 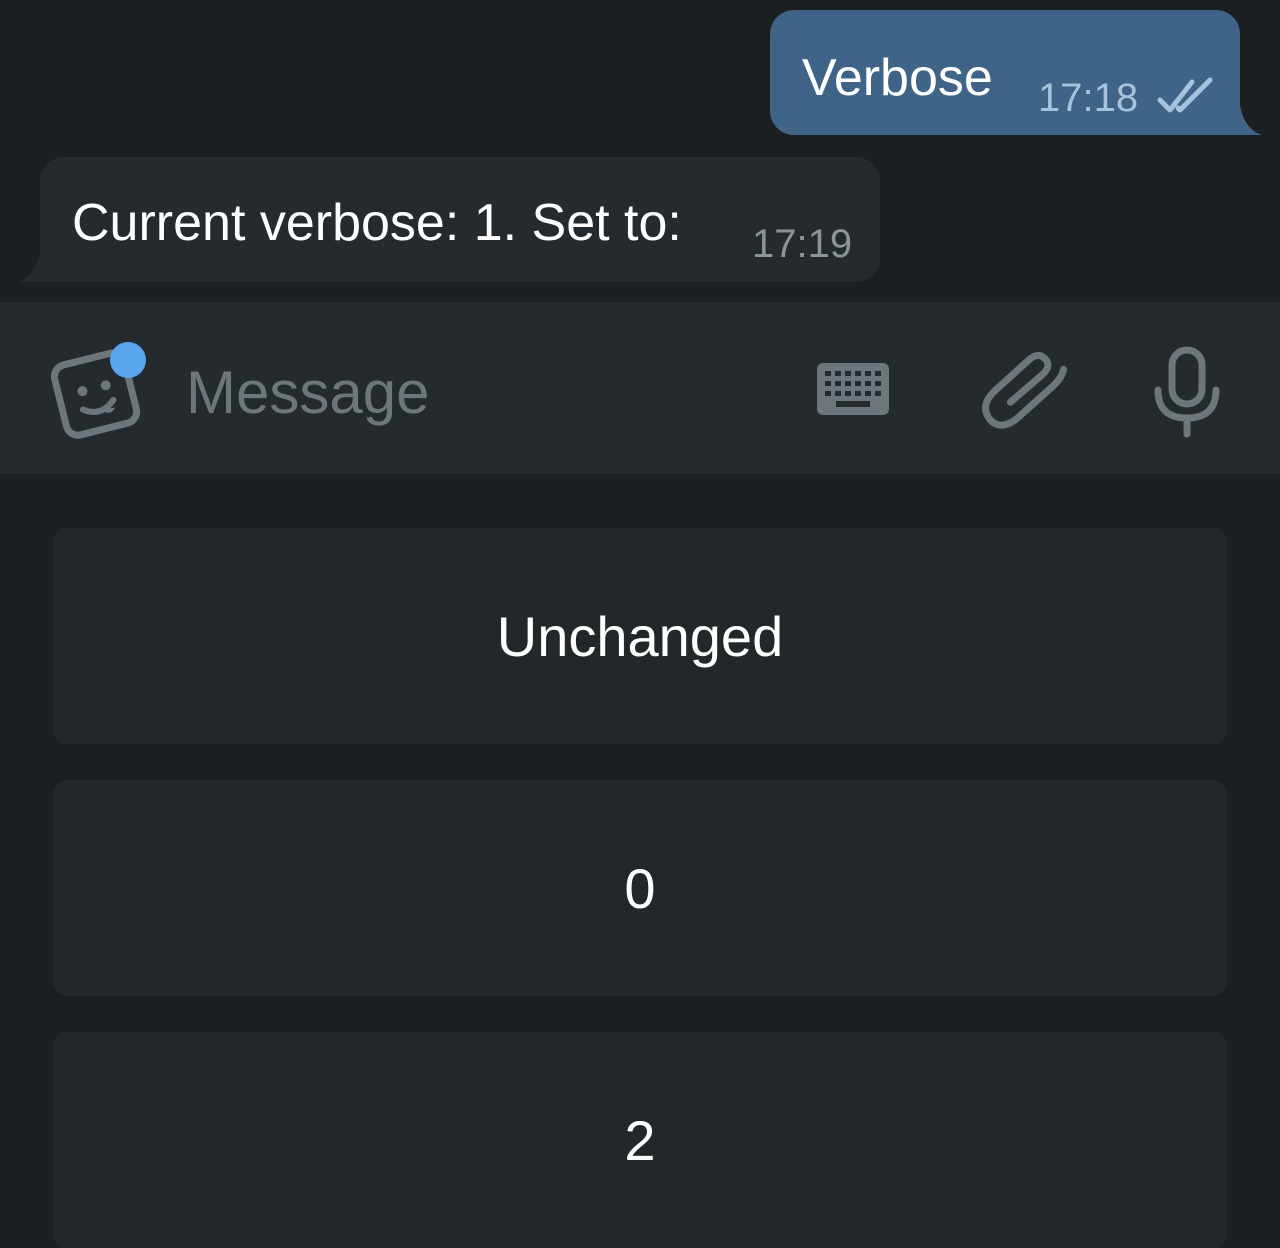 What do you see at coordinates (377, 223) in the screenshot?
I see `message-text: Current verbose: 1. Set to:` at bounding box center [377, 223].